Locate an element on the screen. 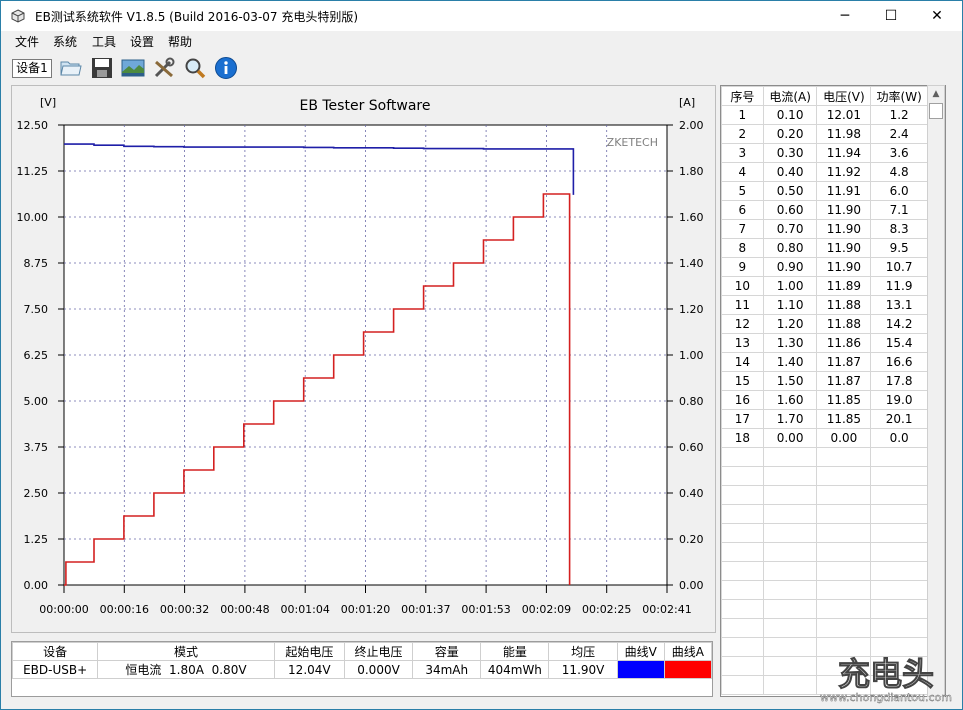  menu-system: 系统 is located at coordinates (65, 41).